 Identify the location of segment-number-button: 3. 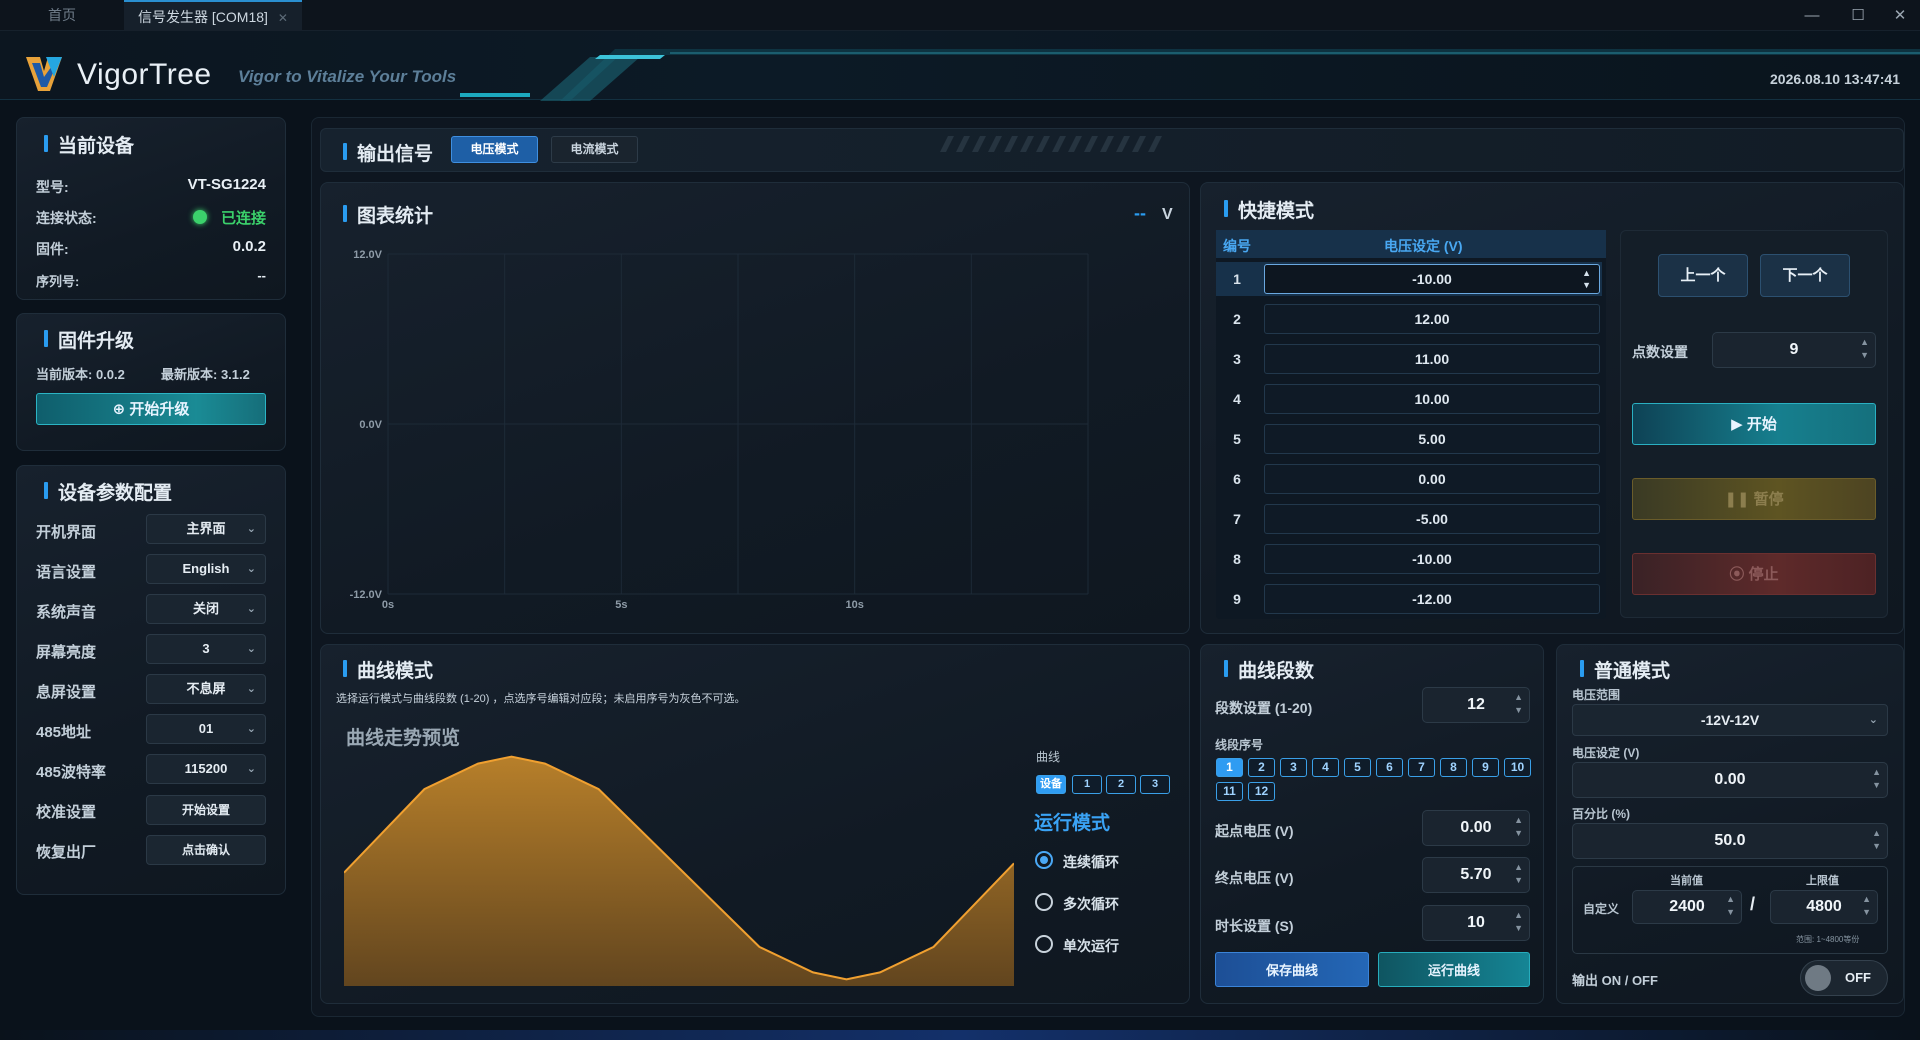
(1293, 767).